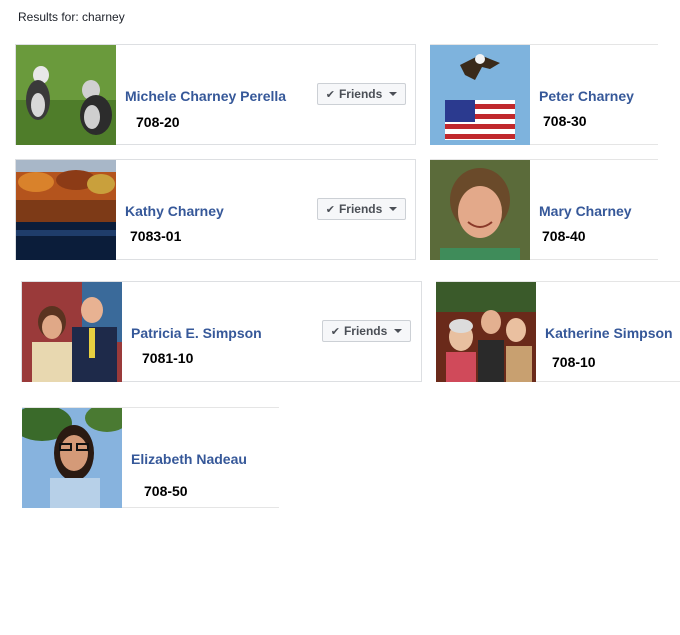  I want to click on result-name-link: Mary Charney, so click(585, 211).